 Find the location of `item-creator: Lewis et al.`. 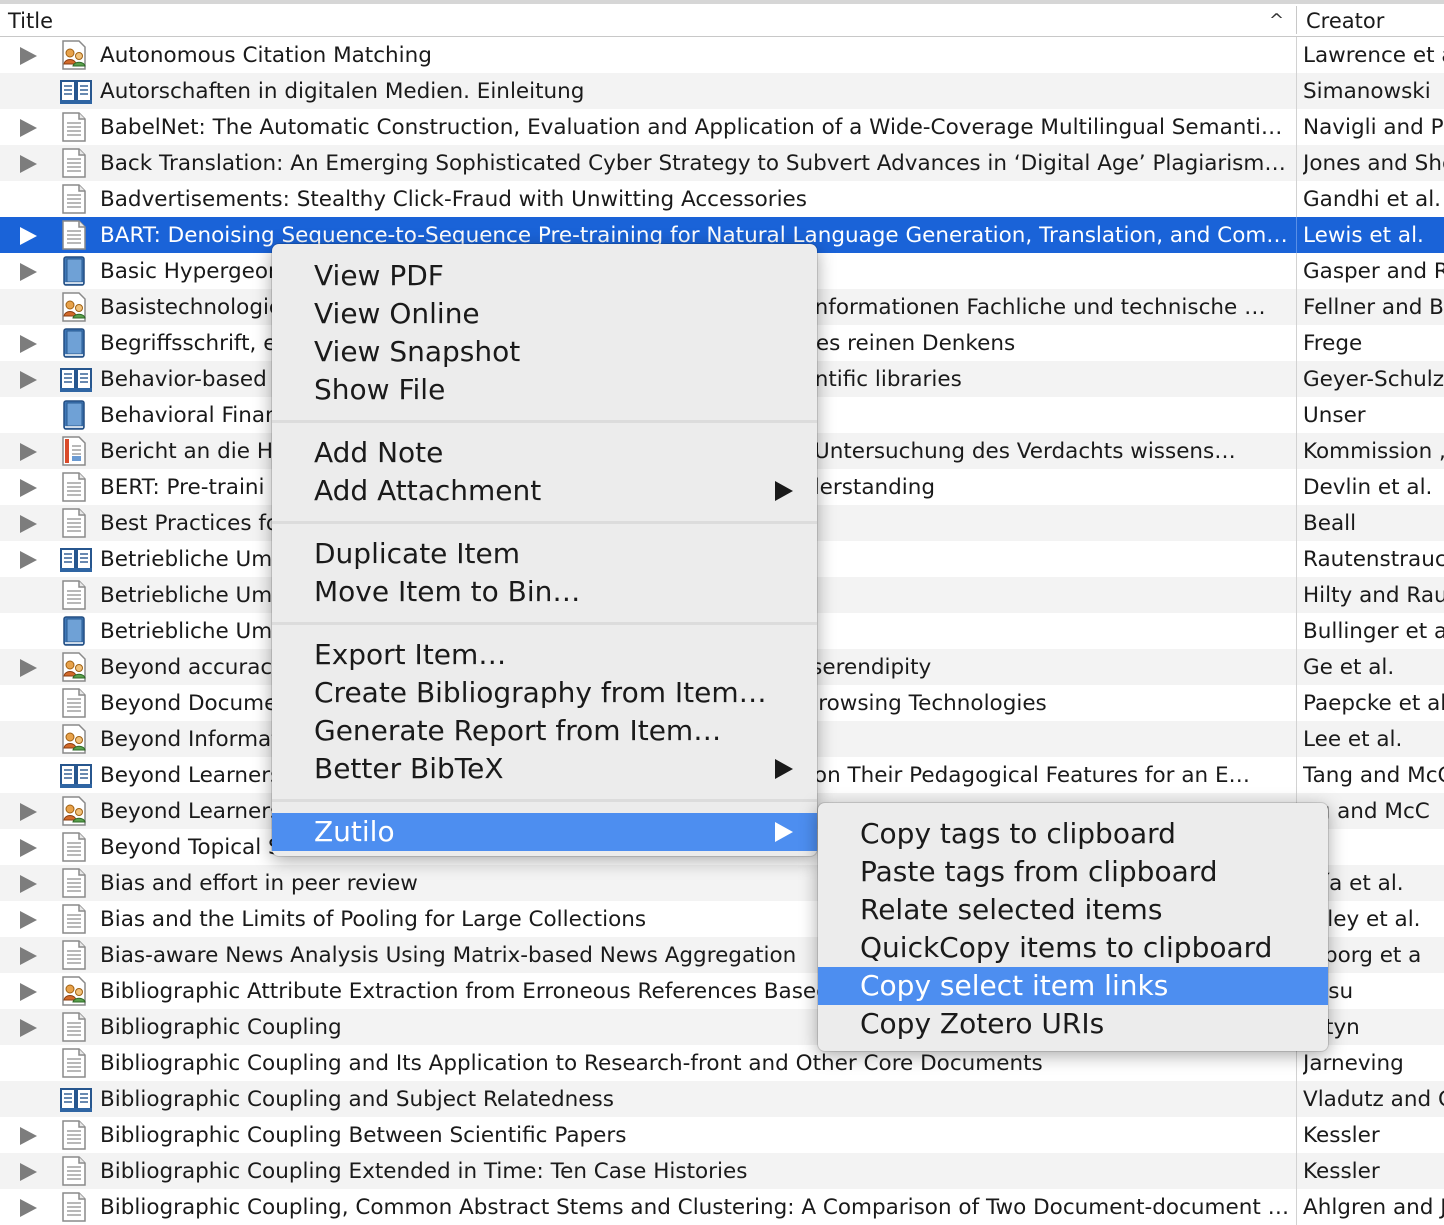

item-creator: Lewis et al. is located at coordinates (1363, 235).